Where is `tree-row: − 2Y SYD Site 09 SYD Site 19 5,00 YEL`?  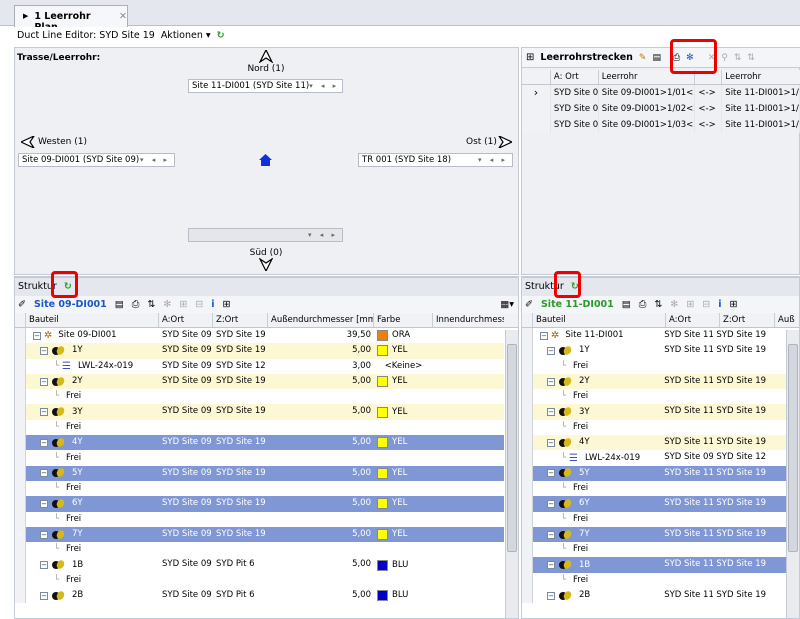 tree-row: − 2Y SYD Site 09 SYD Site 19 5,00 YEL is located at coordinates (260, 381).